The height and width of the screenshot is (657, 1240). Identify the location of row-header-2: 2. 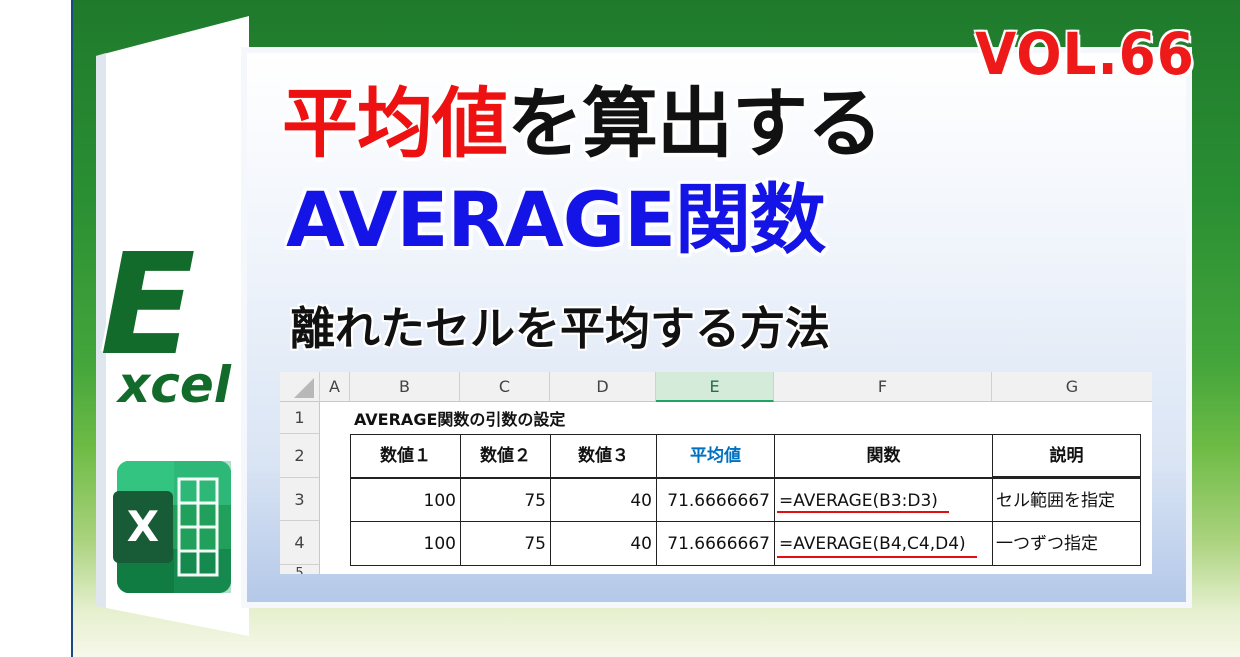
(300, 456).